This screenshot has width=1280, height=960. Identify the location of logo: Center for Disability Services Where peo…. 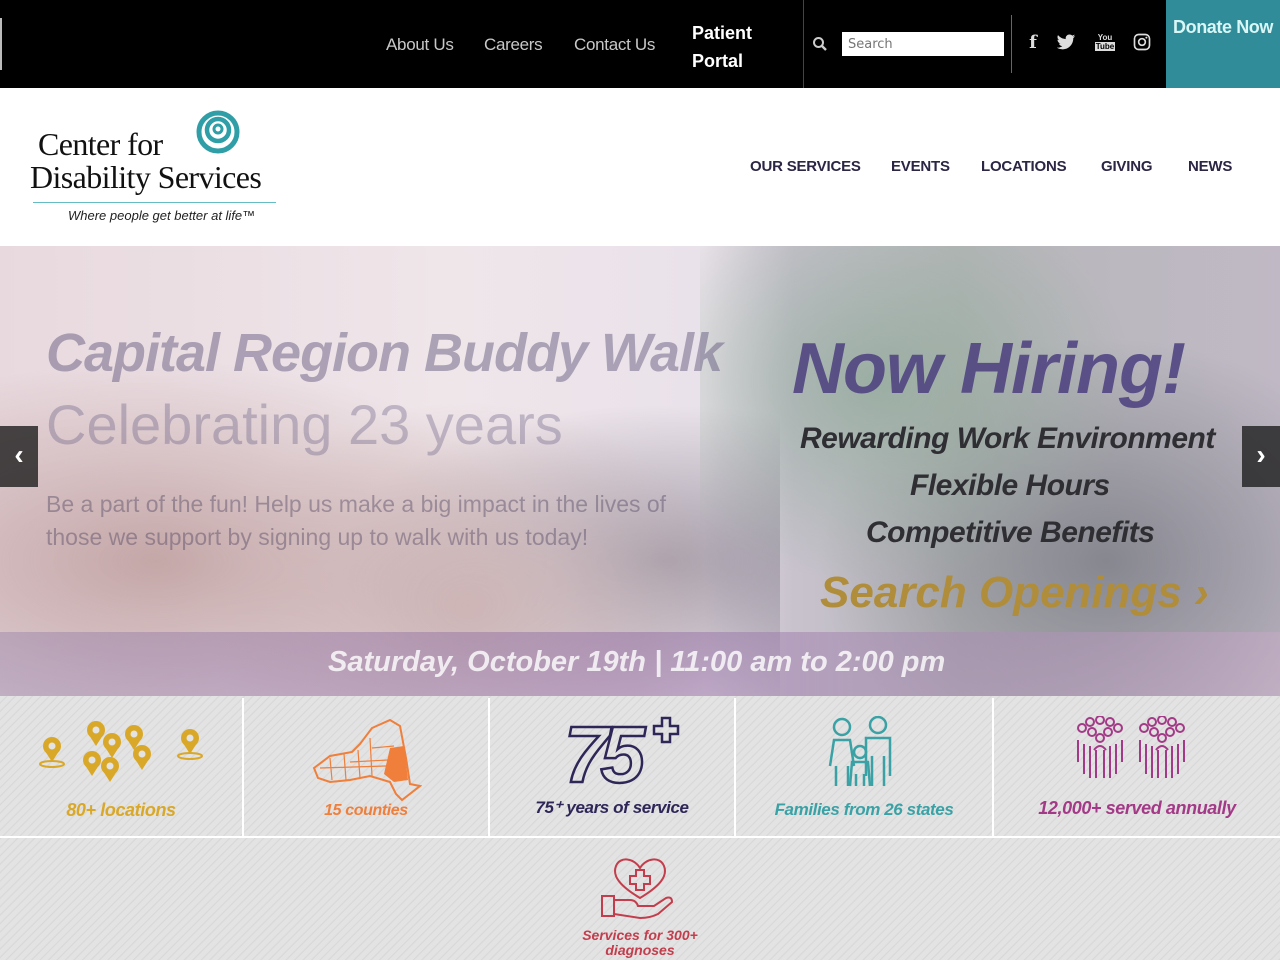
(158, 168).